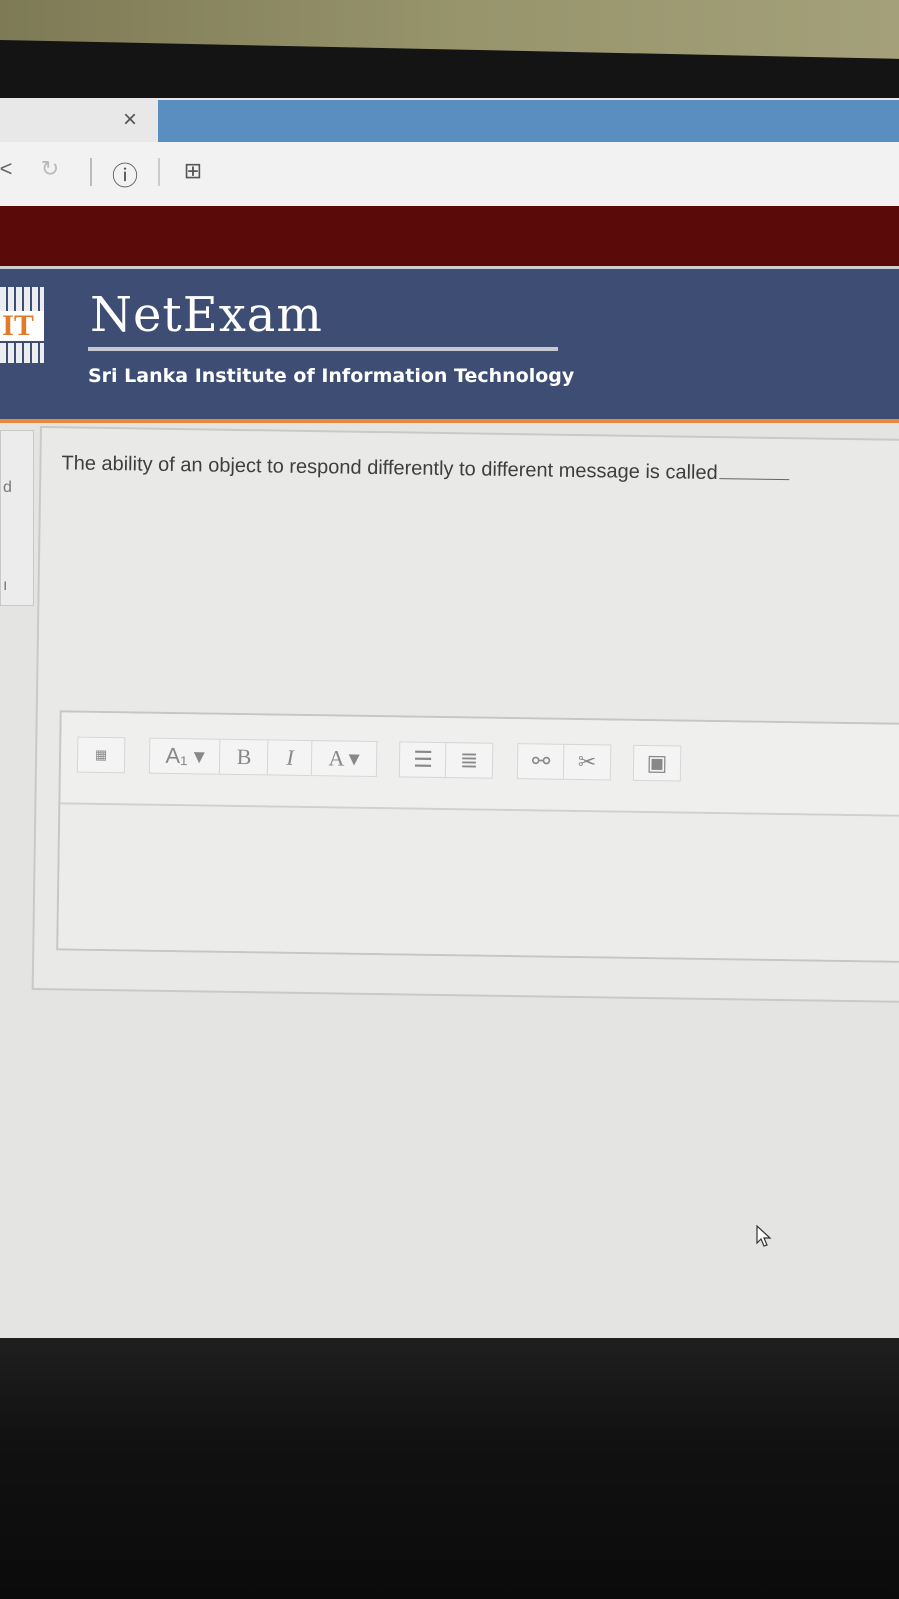  I want to click on site-brand: NetExam, so click(206, 315).